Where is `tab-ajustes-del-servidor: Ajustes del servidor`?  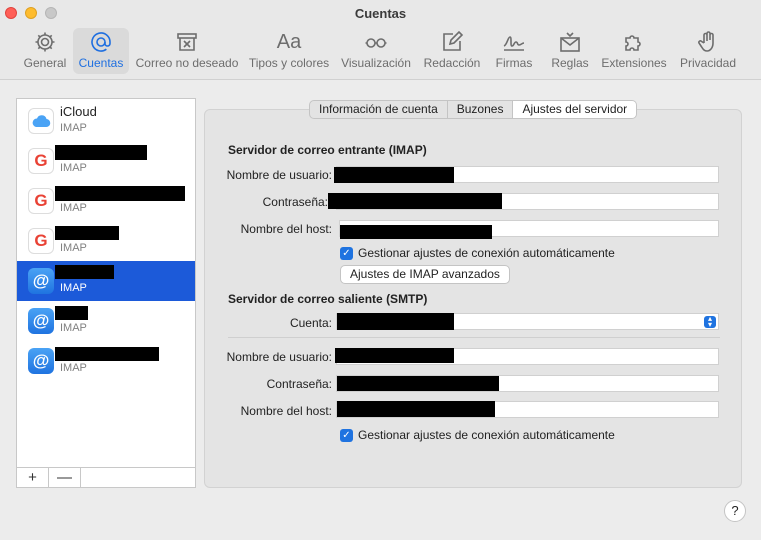 tab-ajustes-del-servidor: Ajustes del servidor is located at coordinates (575, 109).